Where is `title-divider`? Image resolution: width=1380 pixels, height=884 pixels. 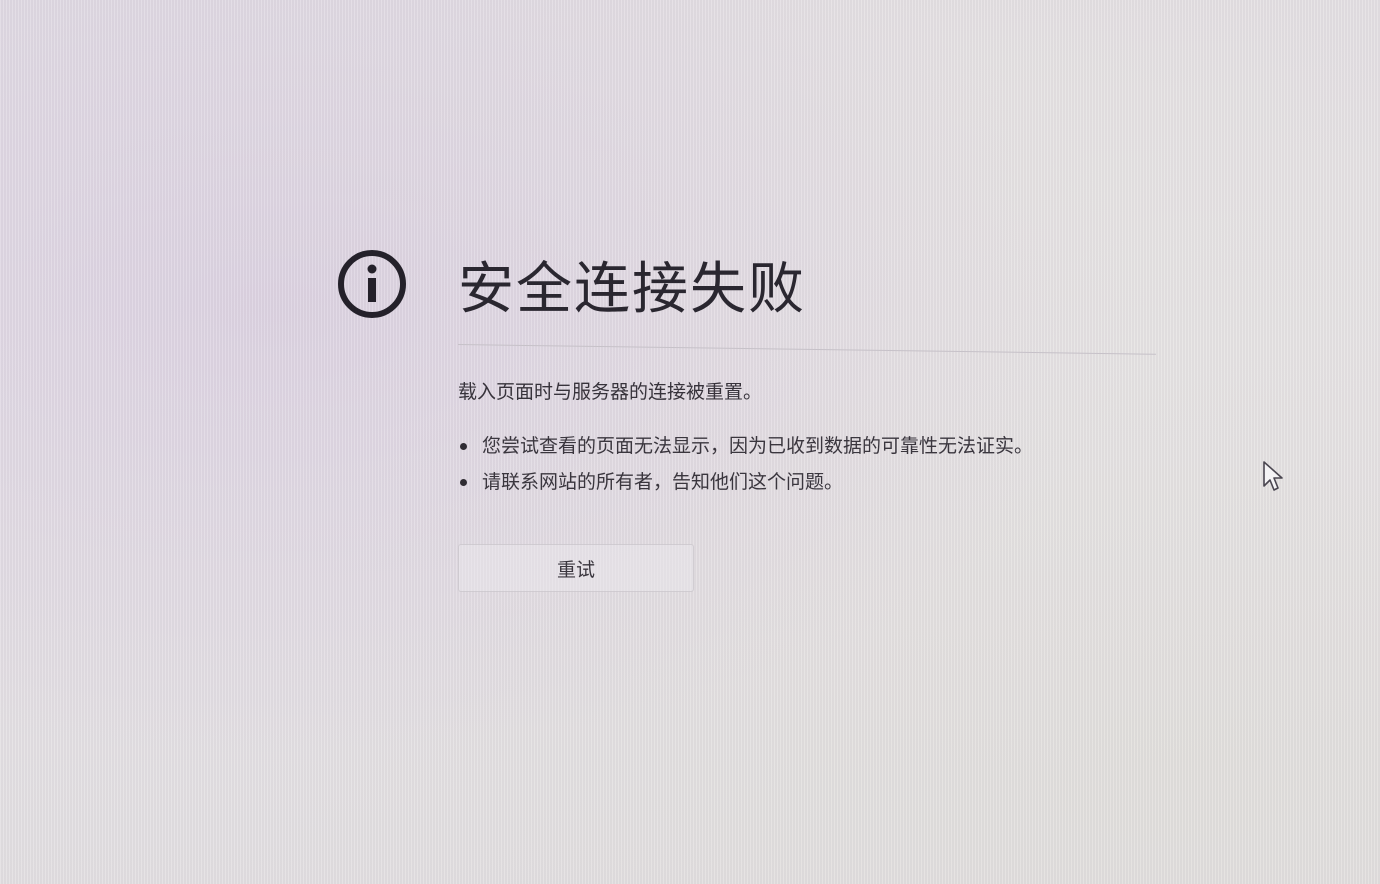
title-divider is located at coordinates (806, 349).